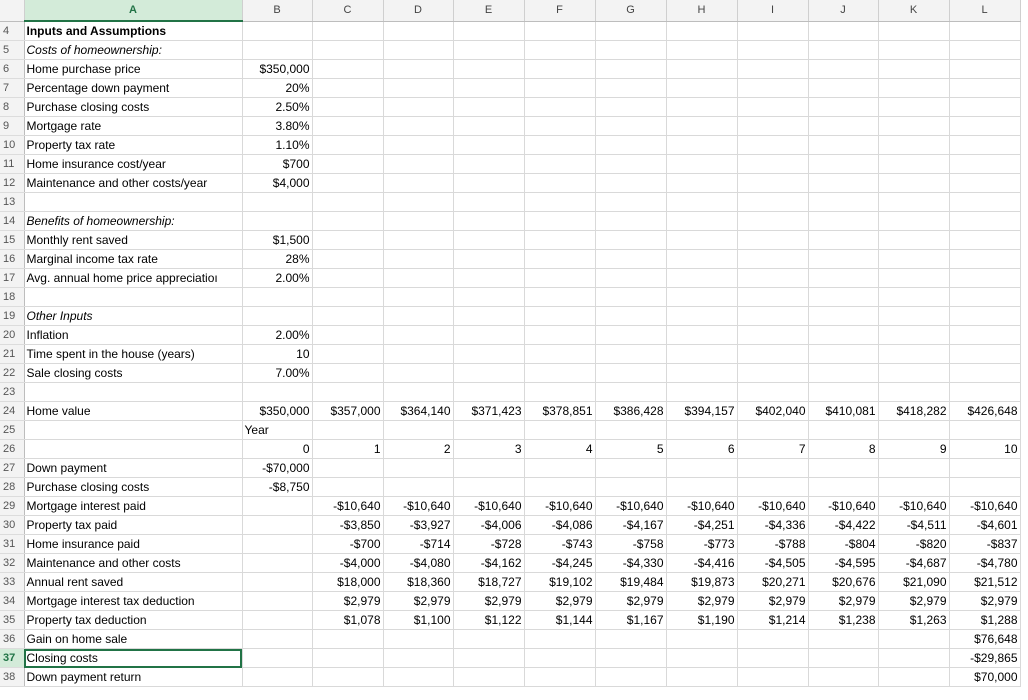  Describe the element at coordinates (489, 50) in the screenshot. I see `cell-e5` at that location.